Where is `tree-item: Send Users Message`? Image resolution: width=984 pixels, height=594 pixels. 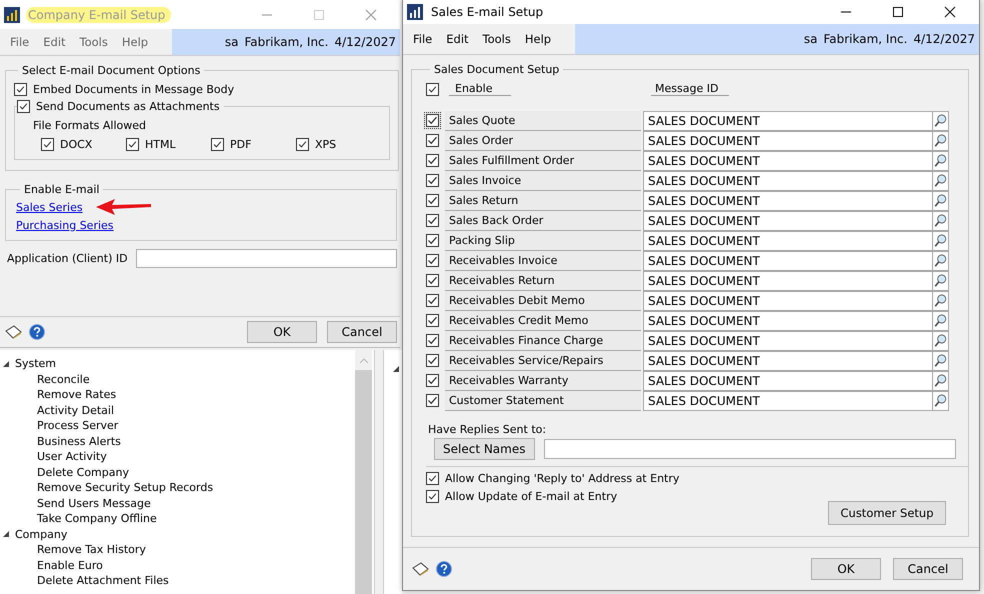
tree-item: Send Users Message is located at coordinates (177, 503).